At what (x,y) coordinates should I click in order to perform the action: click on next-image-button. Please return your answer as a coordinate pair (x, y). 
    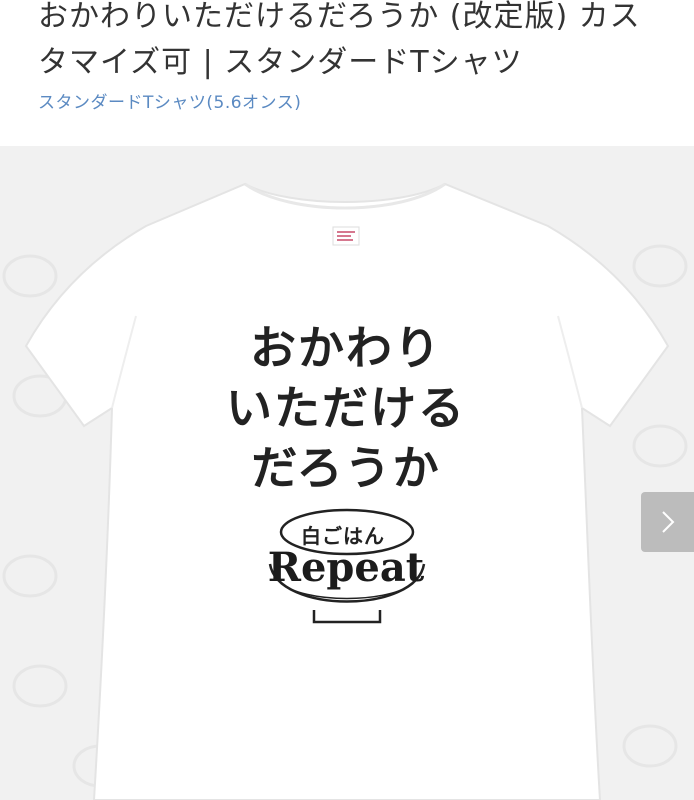
    Looking at the image, I should click on (667, 522).